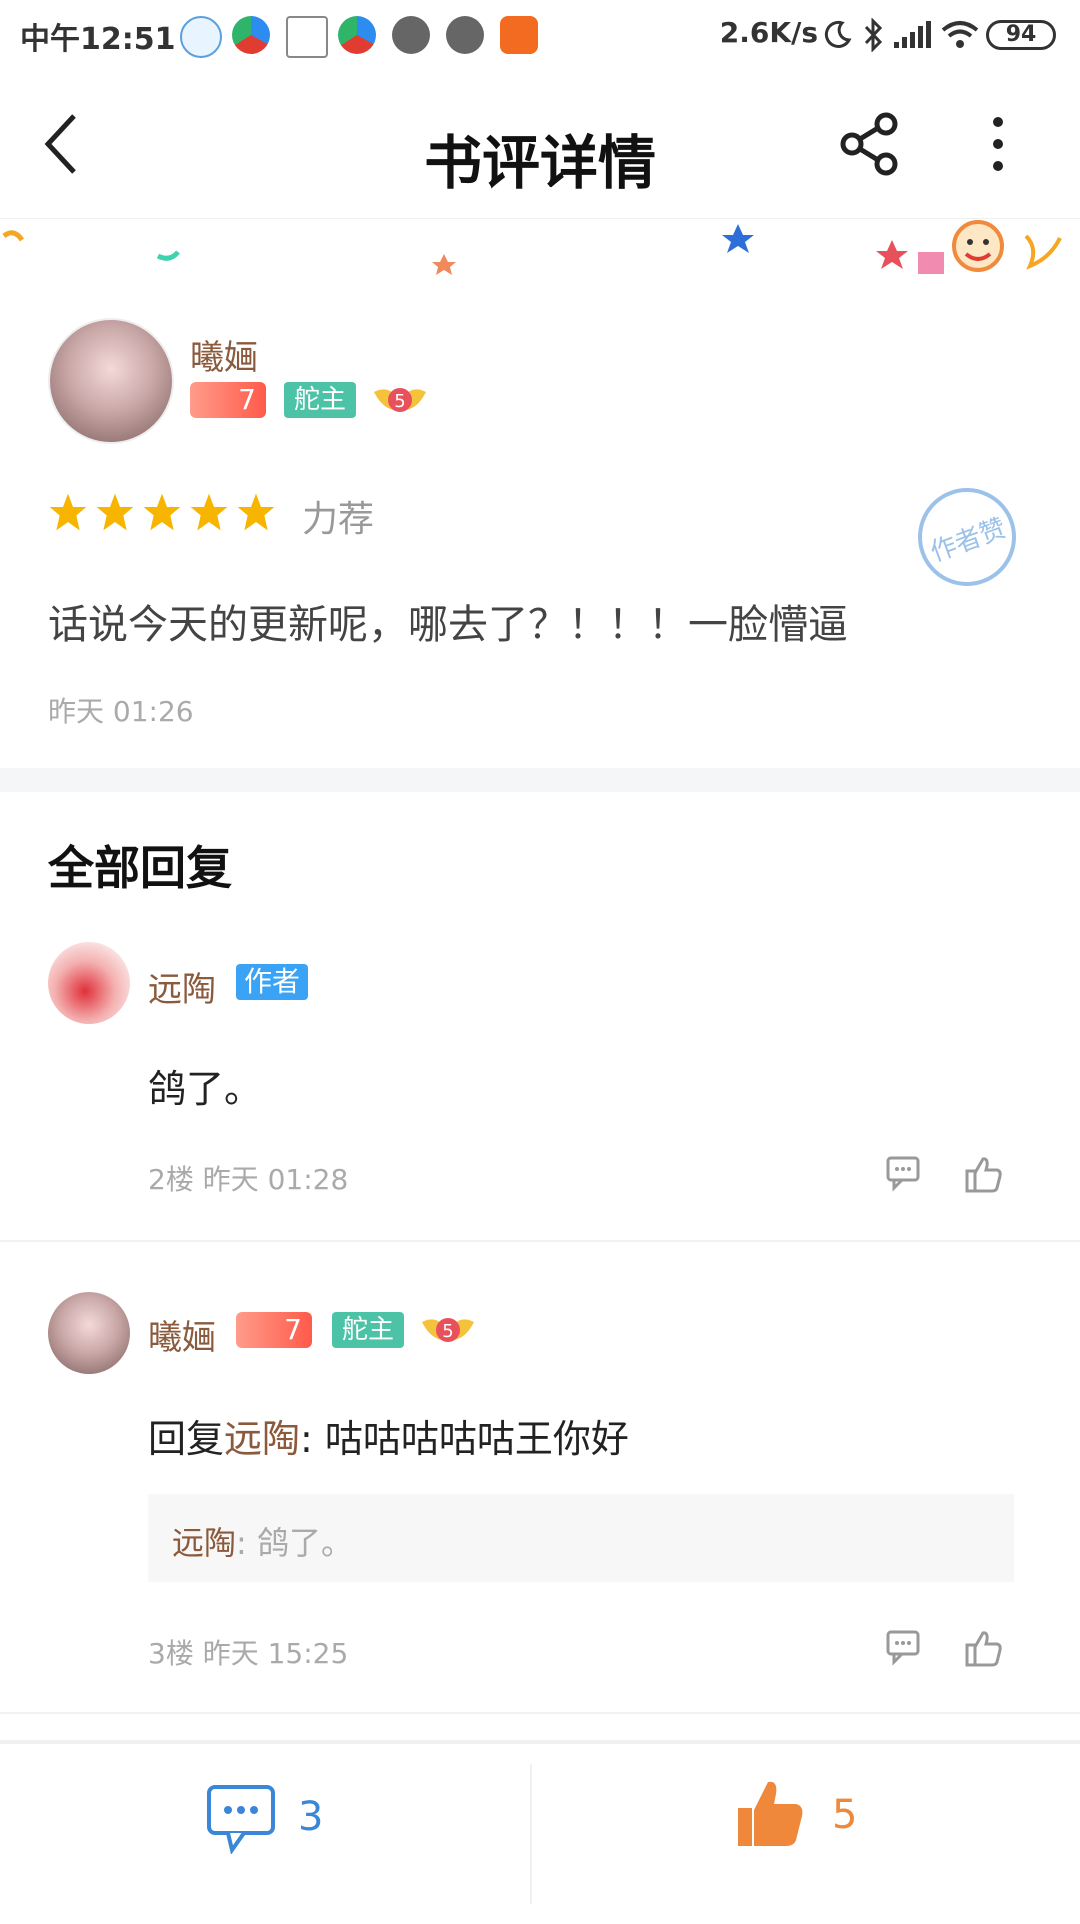 This screenshot has width=1080, height=1924. I want to click on reply-author-name: 曦婳, so click(182, 1334).